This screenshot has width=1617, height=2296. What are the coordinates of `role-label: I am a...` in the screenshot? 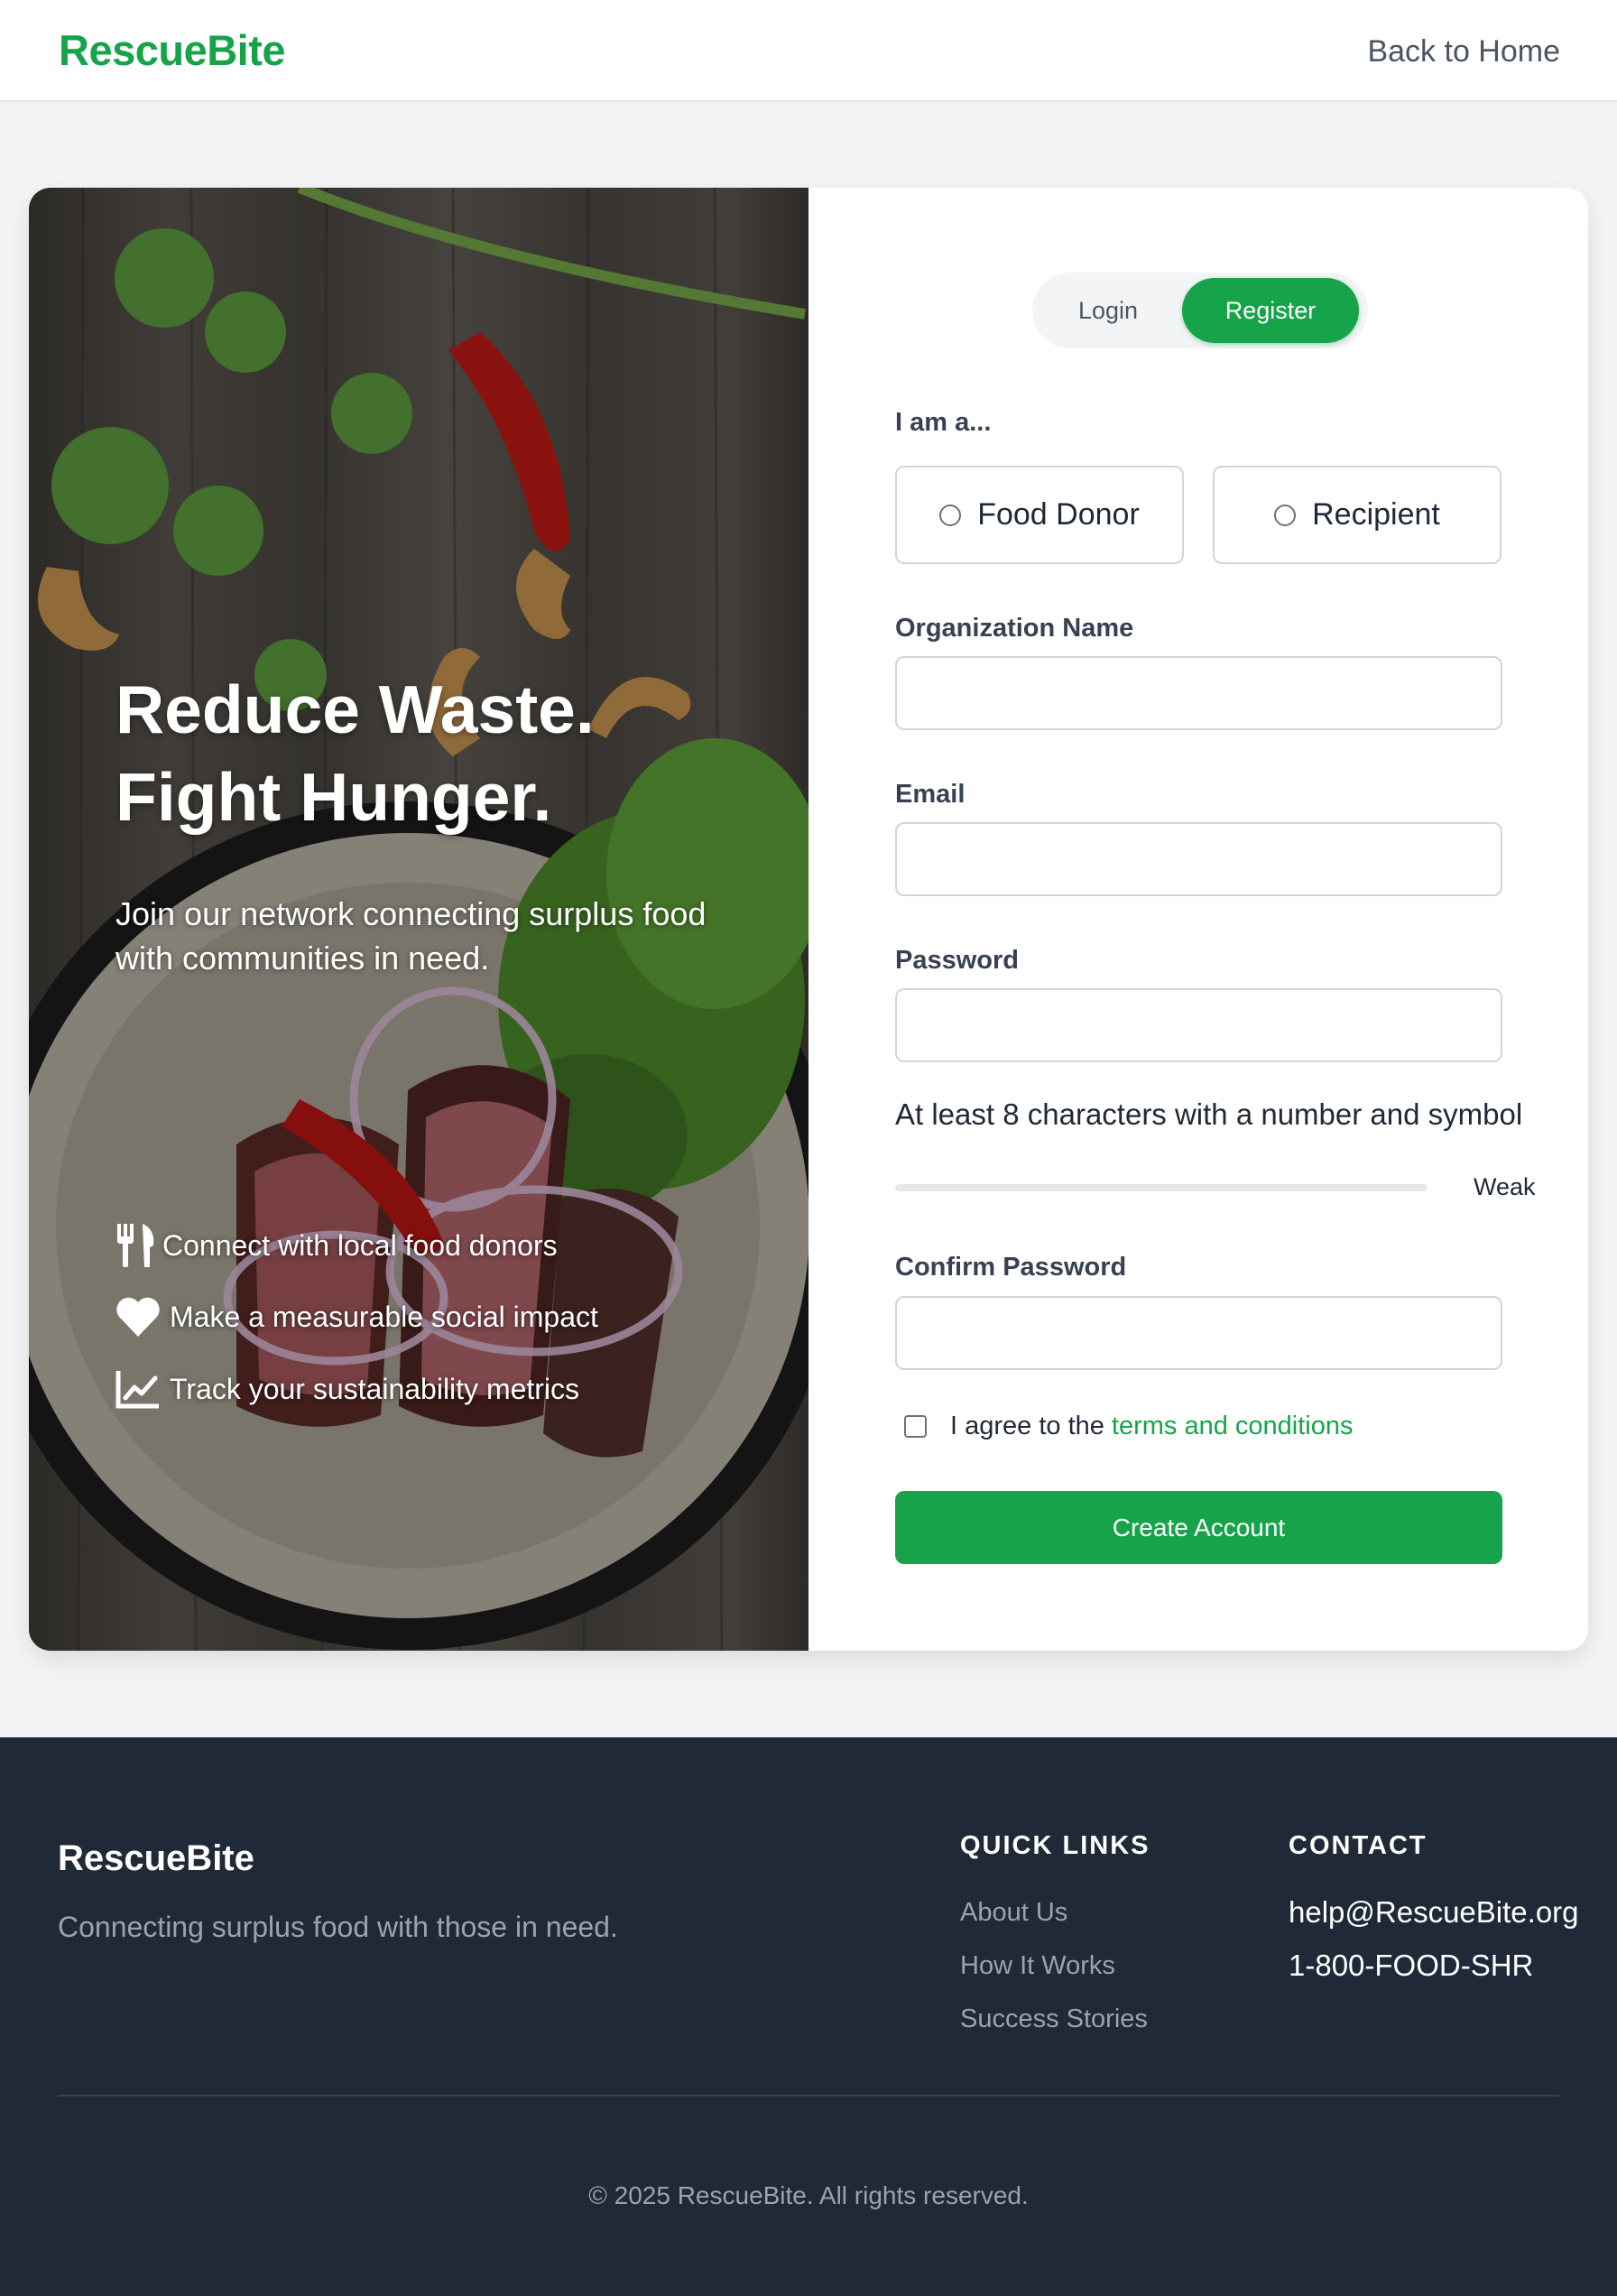 It's located at (943, 422).